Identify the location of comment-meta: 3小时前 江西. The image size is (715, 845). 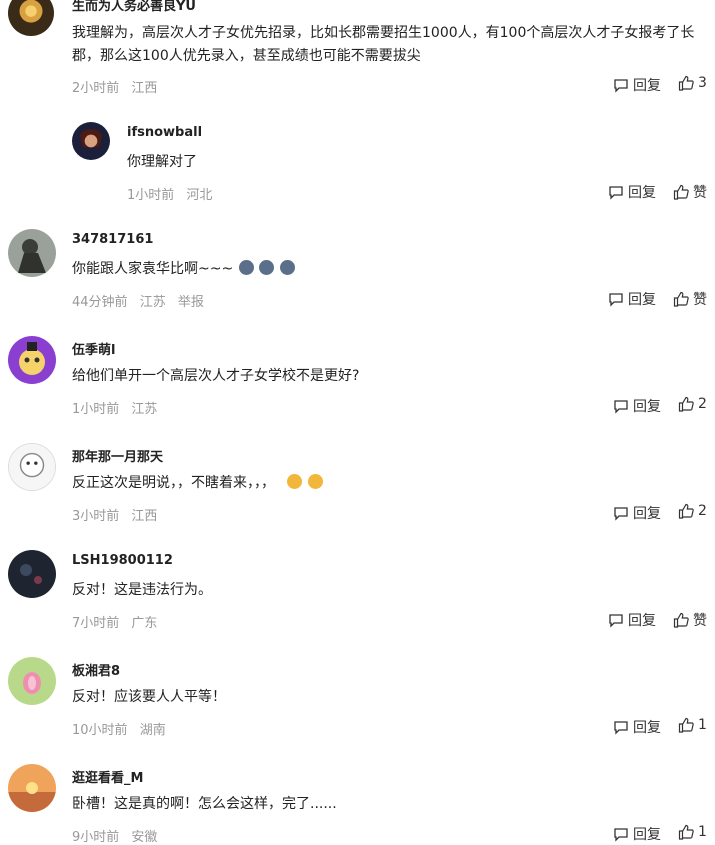
(118, 514).